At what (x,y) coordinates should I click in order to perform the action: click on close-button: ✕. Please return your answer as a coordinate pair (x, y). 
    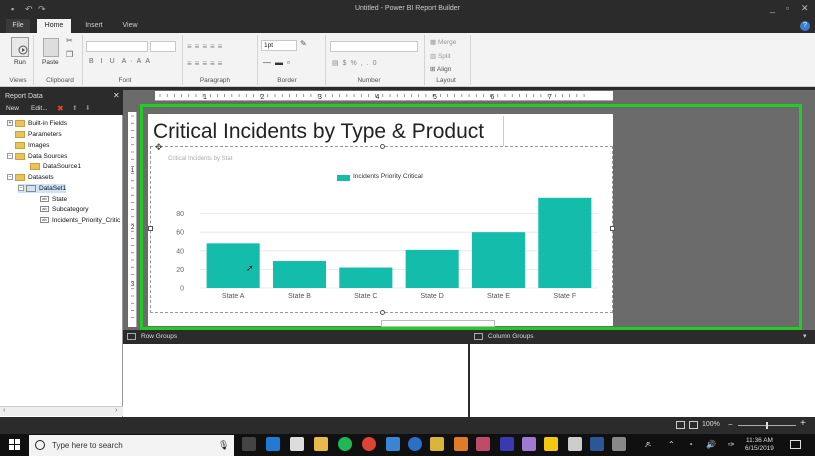
    Looking at the image, I should click on (805, 8).